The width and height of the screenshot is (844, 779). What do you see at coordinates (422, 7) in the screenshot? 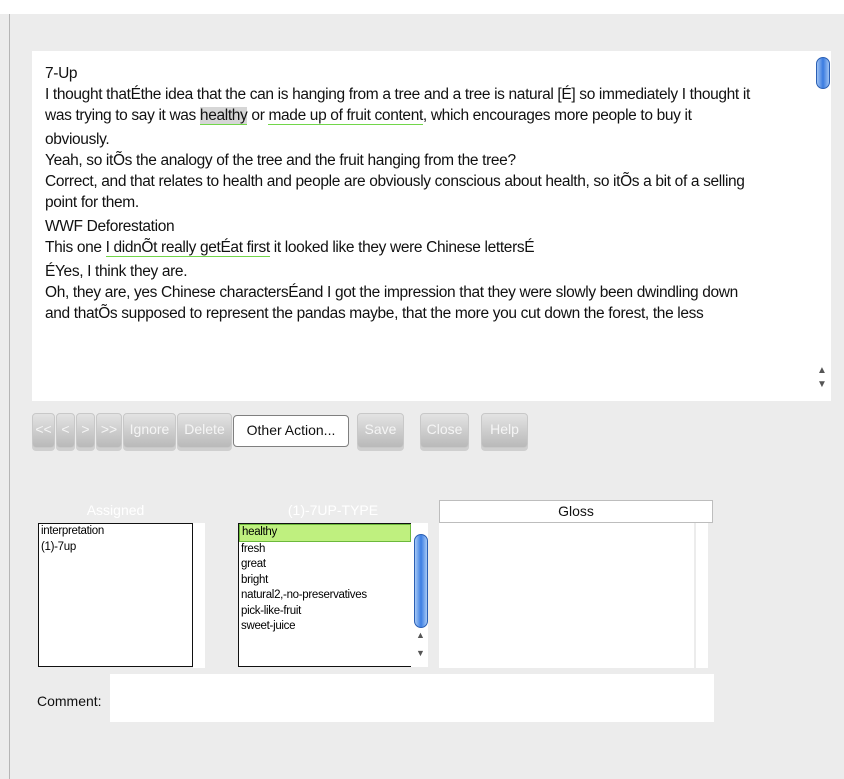
I see `title-strip` at bounding box center [422, 7].